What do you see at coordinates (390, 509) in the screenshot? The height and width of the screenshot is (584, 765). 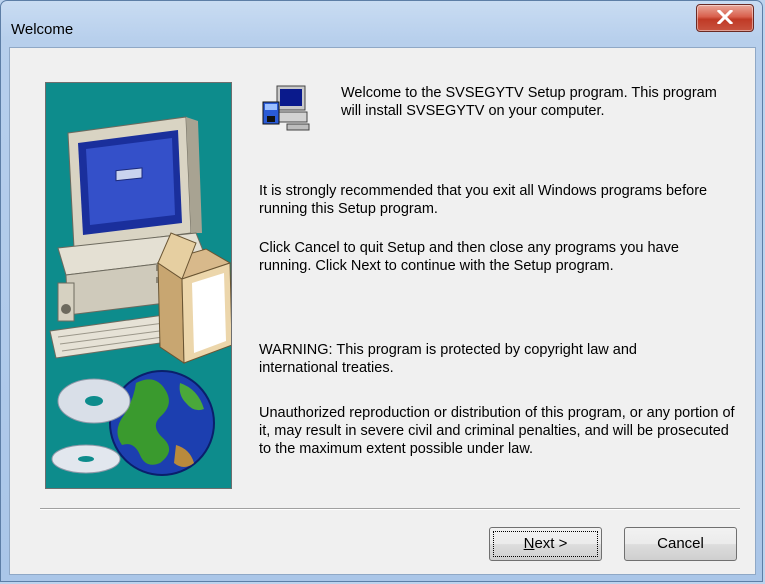 I see `divider` at bounding box center [390, 509].